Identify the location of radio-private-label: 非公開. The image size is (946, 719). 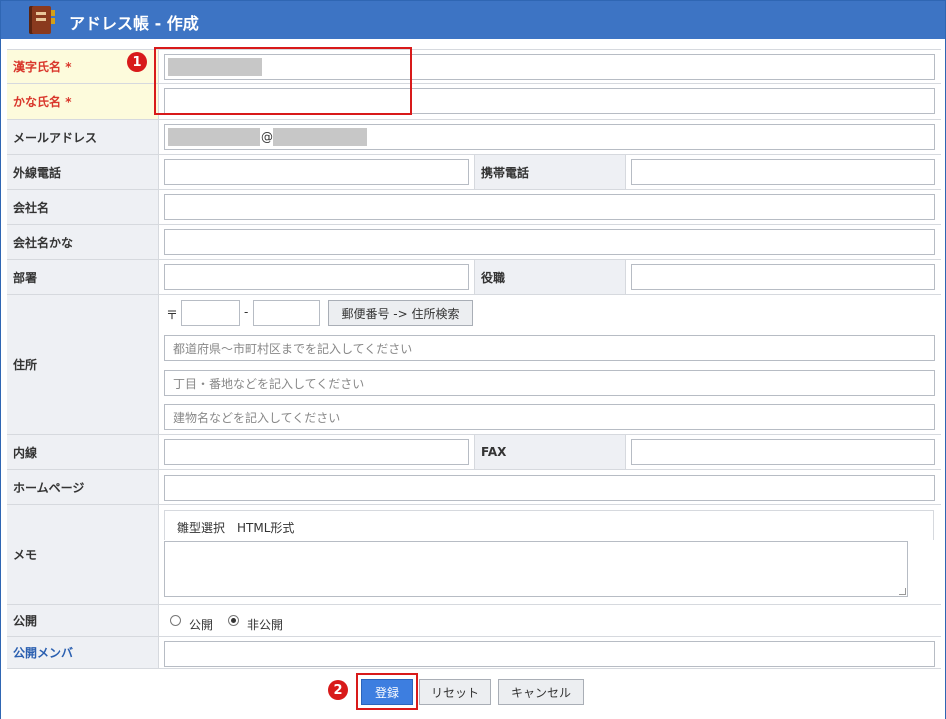
(265, 625).